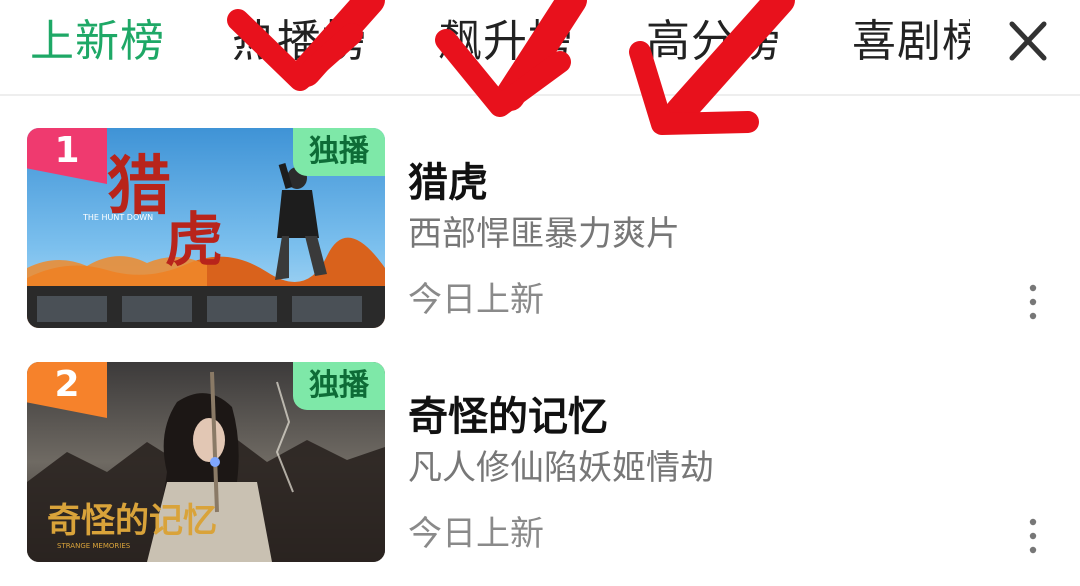 The height and width of the screenshot is (586, 1080). Describe the element at coordinates (713, 42) in the screenshot. I see `tab-top-rated: 高分榜` at that location.